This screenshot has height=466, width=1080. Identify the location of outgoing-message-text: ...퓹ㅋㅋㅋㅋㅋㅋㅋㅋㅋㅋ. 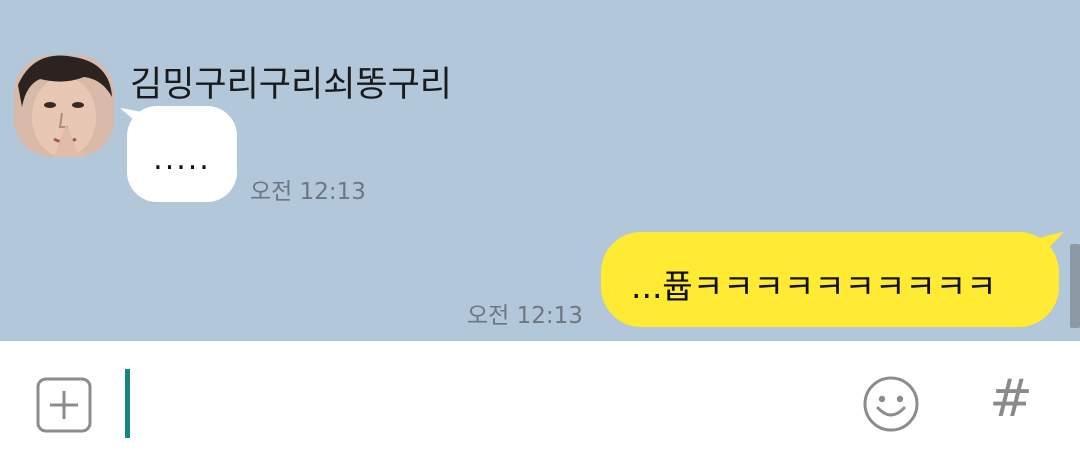
(814, 286).